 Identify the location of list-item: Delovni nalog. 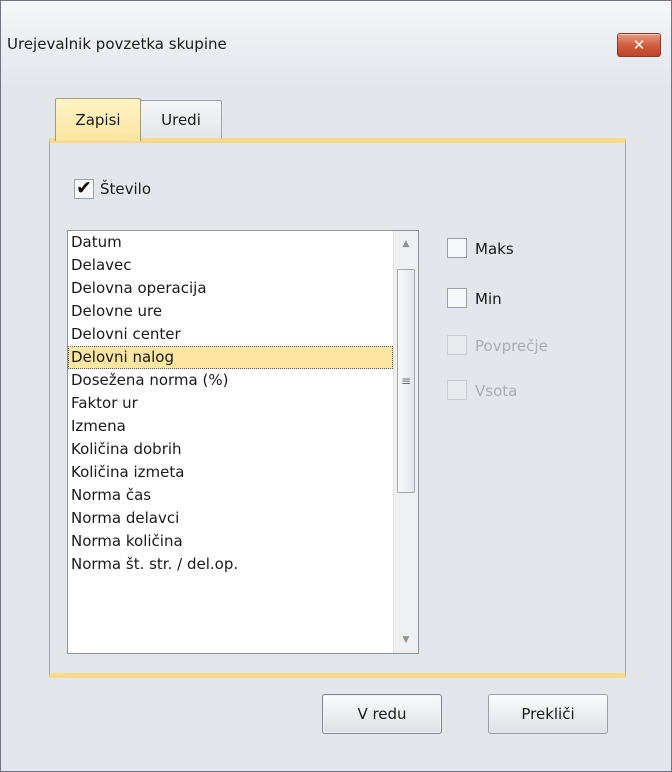
(230, 357).